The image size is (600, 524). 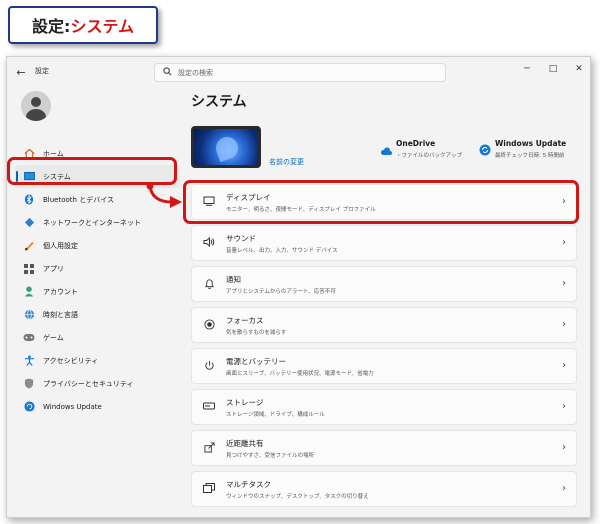 I want to click on storage-icon, so click(x=209, y=408).